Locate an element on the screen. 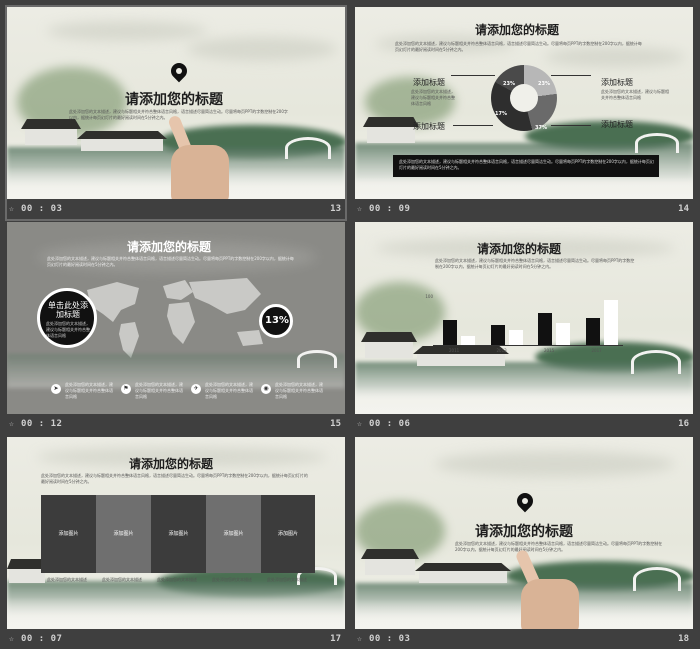  circle-title: 单击此处添加标题 is located at coordinates (68, 310).